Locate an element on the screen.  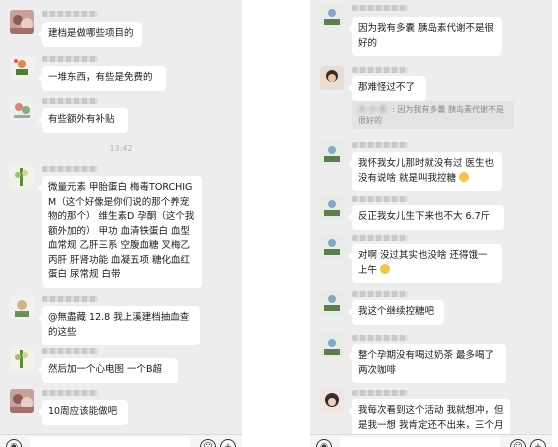
message-text: 我怀我女儿那时就没有过 医生也没有说啥 就是叫我控糖 is located at coordinates (426, 171).